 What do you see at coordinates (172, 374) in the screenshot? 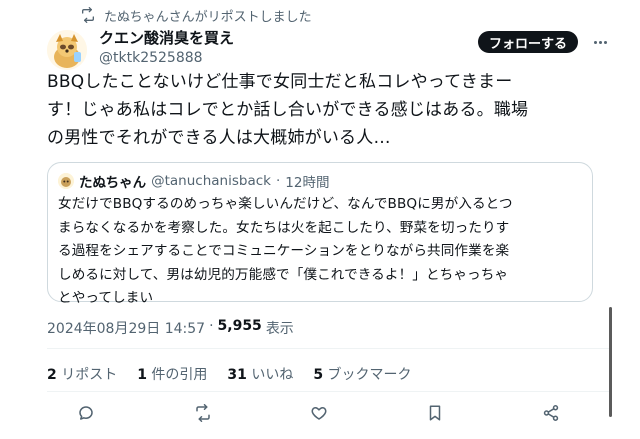
I see `stat-quotes: 1 件の引用` at bounding box center [172, 374].